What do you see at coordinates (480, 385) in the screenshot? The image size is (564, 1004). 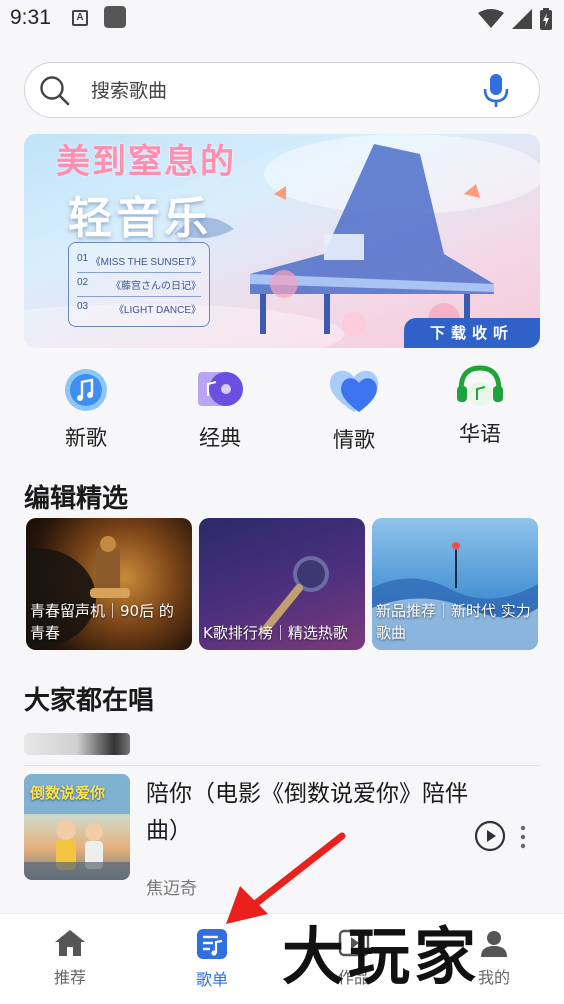 I see `headphones-icon` at bounding box center [480, 385].